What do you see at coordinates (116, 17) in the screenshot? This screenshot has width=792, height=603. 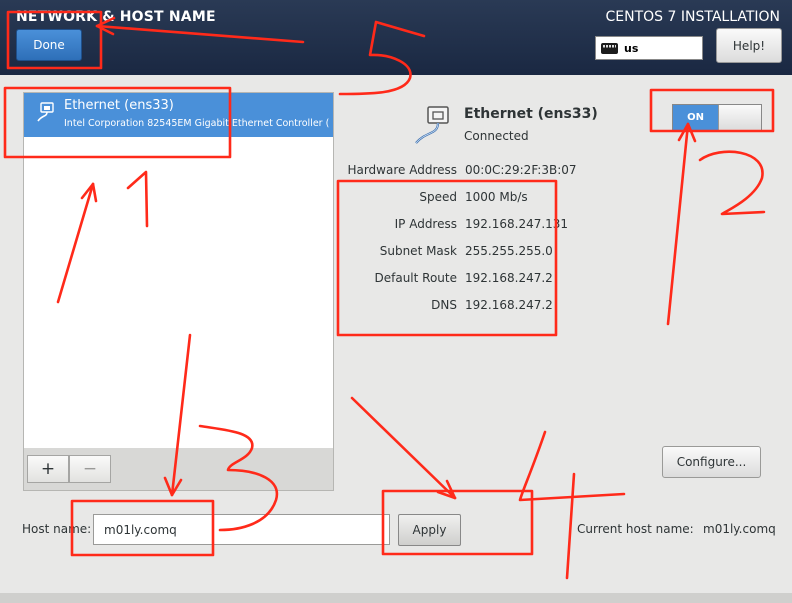 I see `spoke-title: NETWORK & HOST NAME` at bounding box center [116, 17].